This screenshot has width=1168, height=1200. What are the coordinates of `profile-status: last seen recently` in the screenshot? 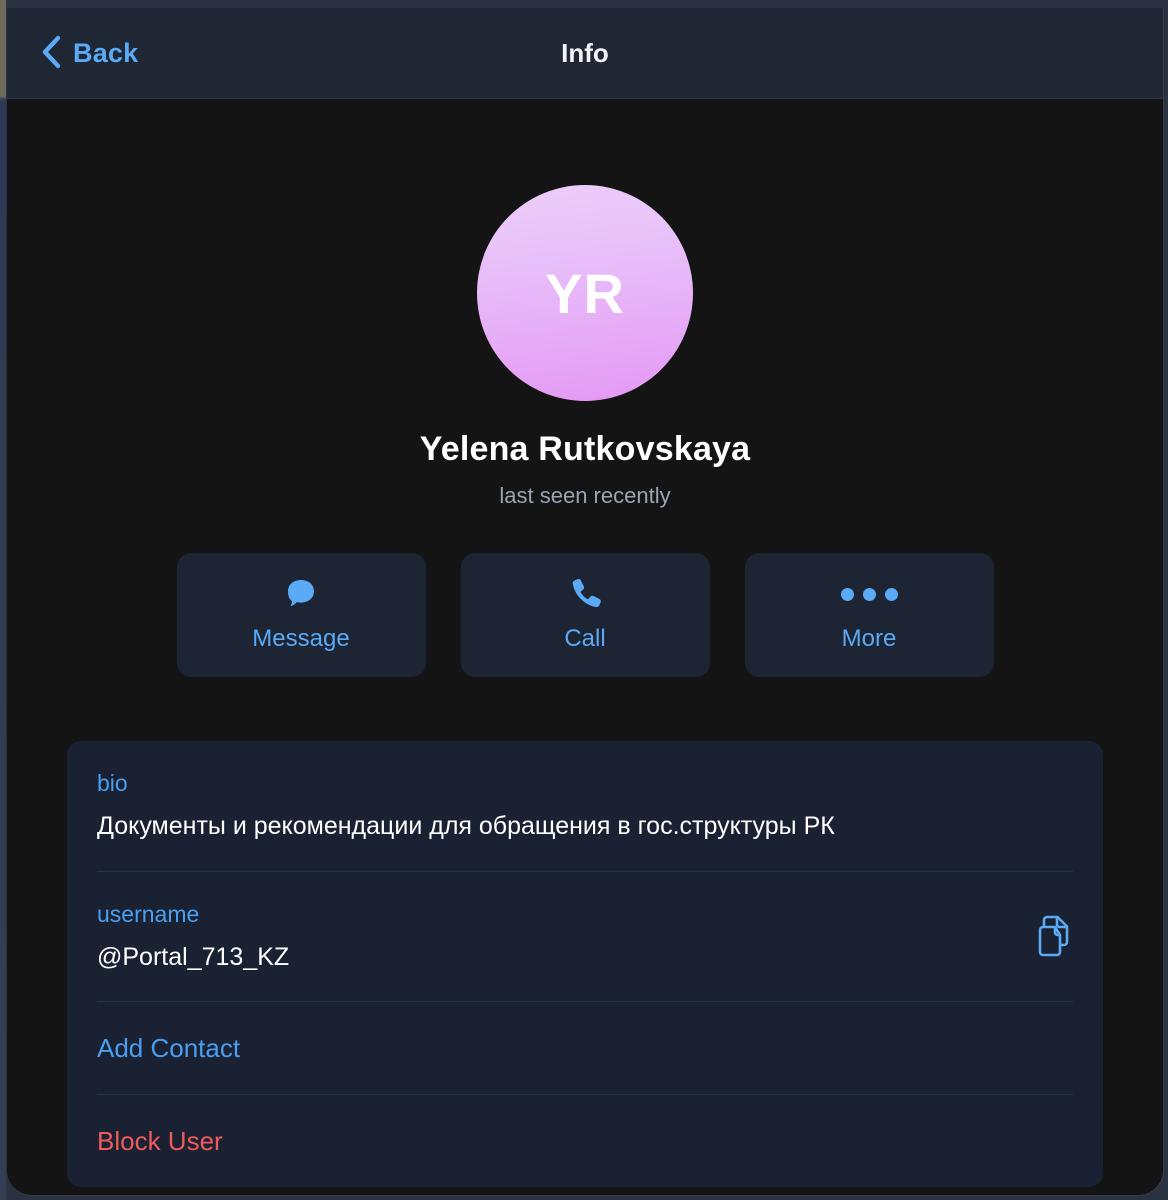 It's located at (585, 495).